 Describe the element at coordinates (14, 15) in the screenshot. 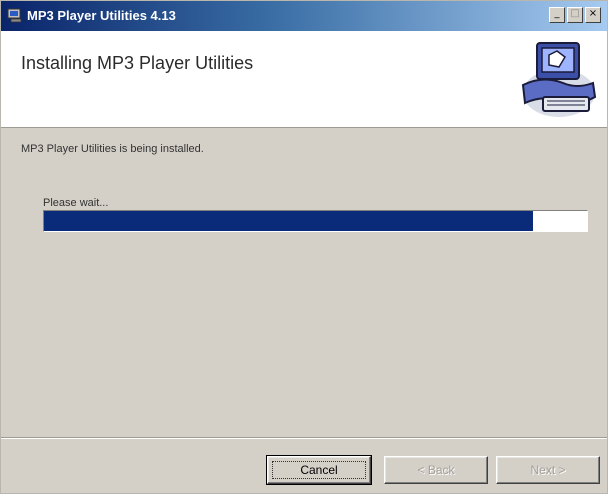

I see `installer-icon` at that location.